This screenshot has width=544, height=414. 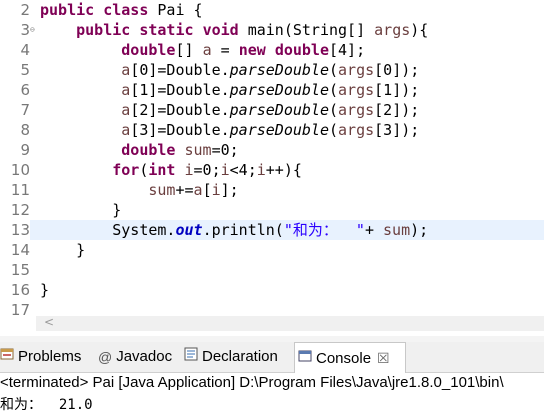 I want to click on code-token: [1]=Double., so click(x=180, y=90).